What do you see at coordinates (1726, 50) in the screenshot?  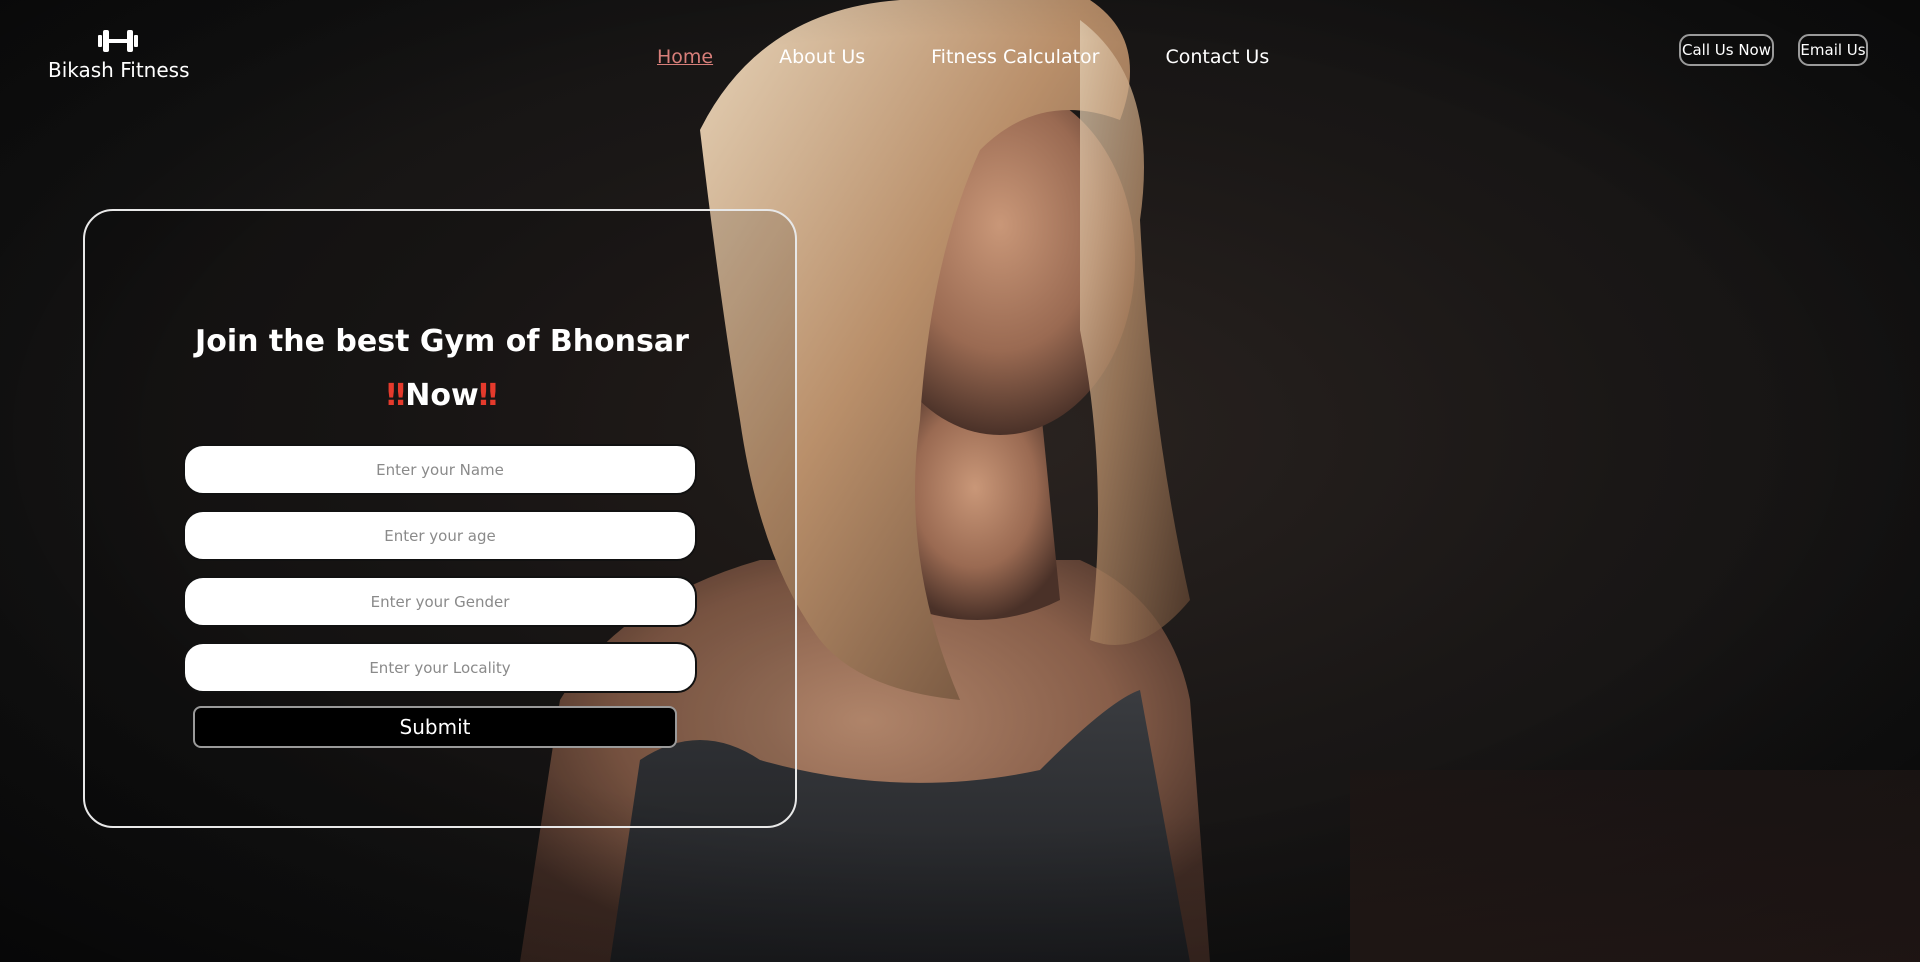 I see `call-us-button: Call Us Now` at bounding box center [1726, 50].